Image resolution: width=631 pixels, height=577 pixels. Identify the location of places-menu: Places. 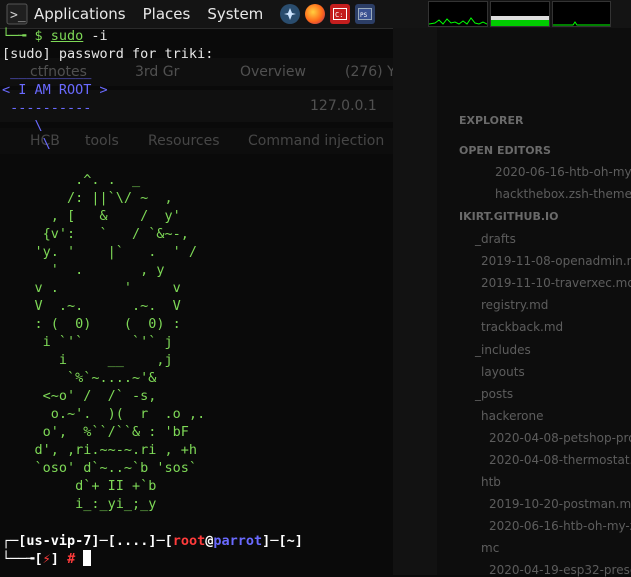
(167, 14).